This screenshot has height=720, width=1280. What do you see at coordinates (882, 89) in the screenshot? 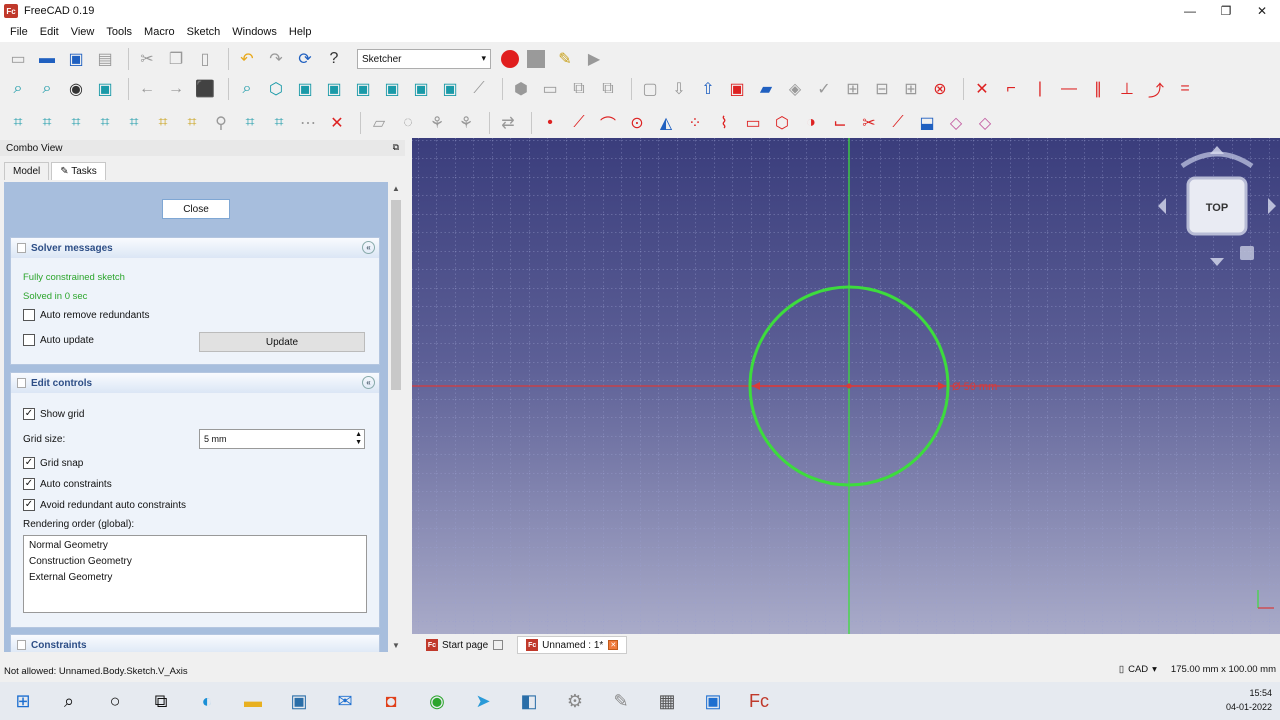
I see `mirror-sketch-icon: ⊟` at bounding box center [882, 89].